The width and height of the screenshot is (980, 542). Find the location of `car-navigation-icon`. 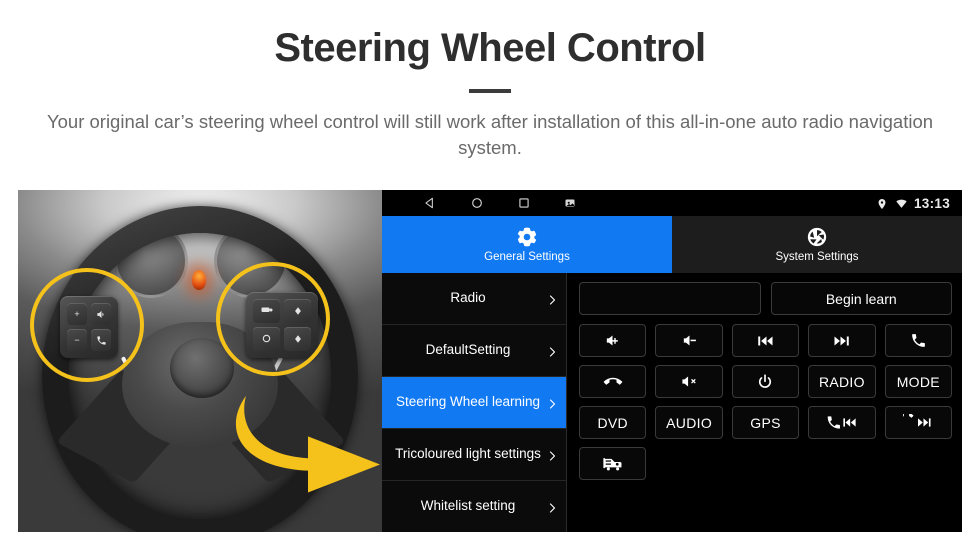

car-navigation-icon is located at coordinates (613, 463).